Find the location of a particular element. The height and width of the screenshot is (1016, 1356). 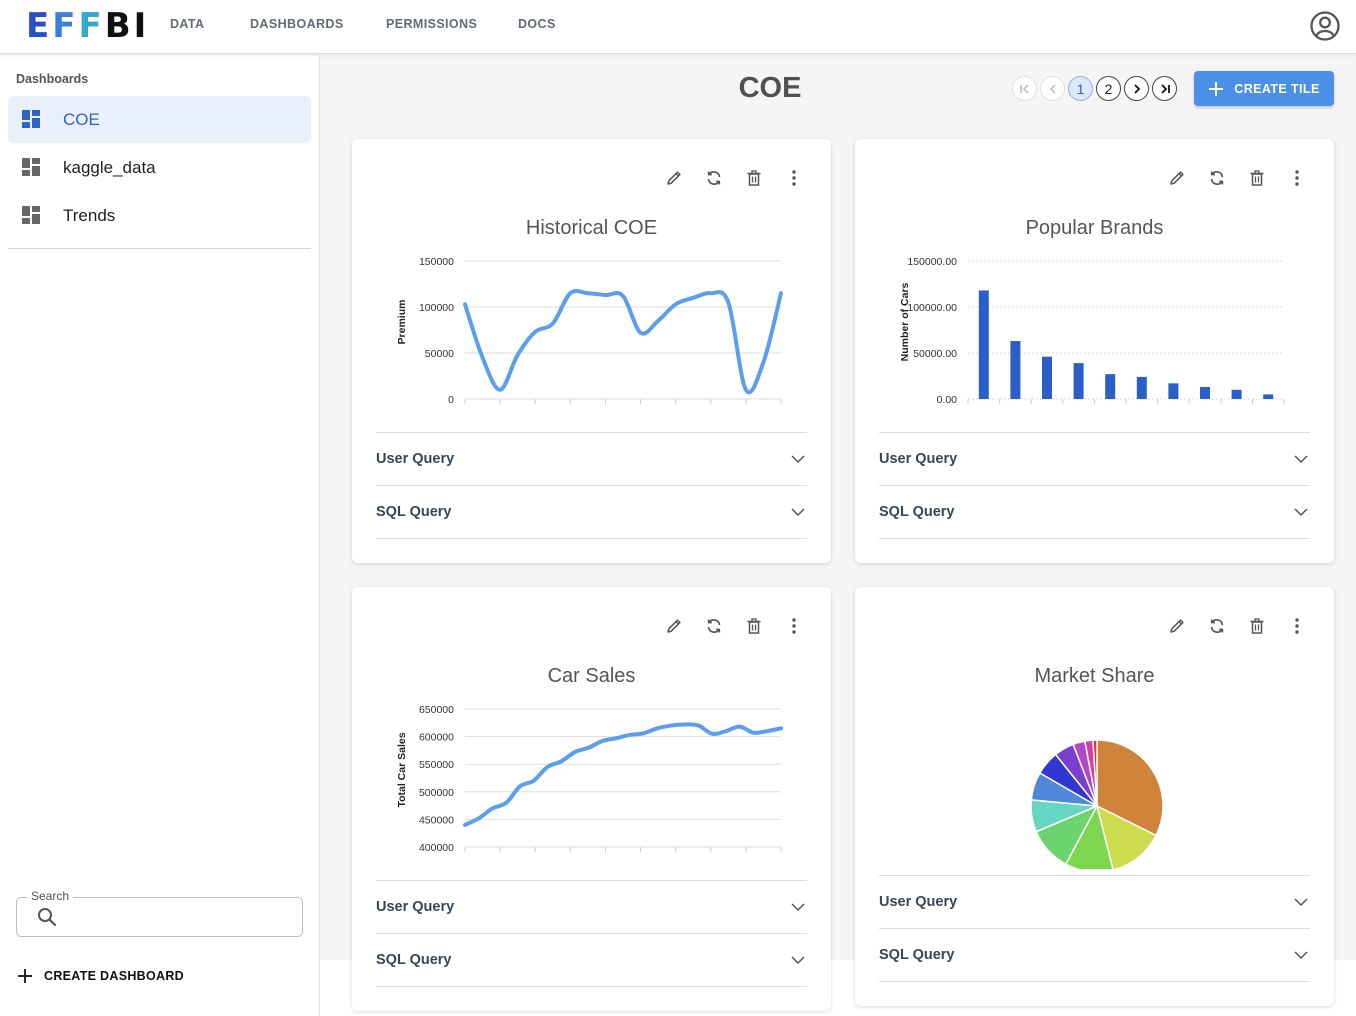

sidebar-item-trends: Trends is located at coordinates (159, 215).